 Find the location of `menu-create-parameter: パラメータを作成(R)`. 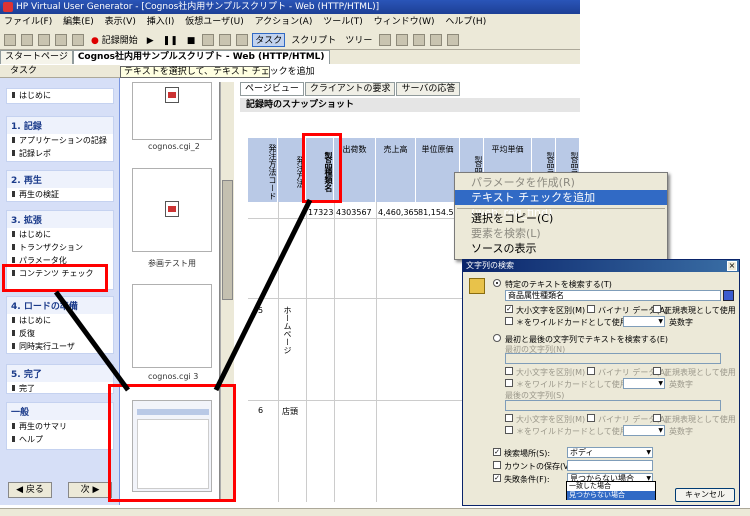

menu-create-parameter: パラメータを作成(R) is located at coordinates (561, 182).